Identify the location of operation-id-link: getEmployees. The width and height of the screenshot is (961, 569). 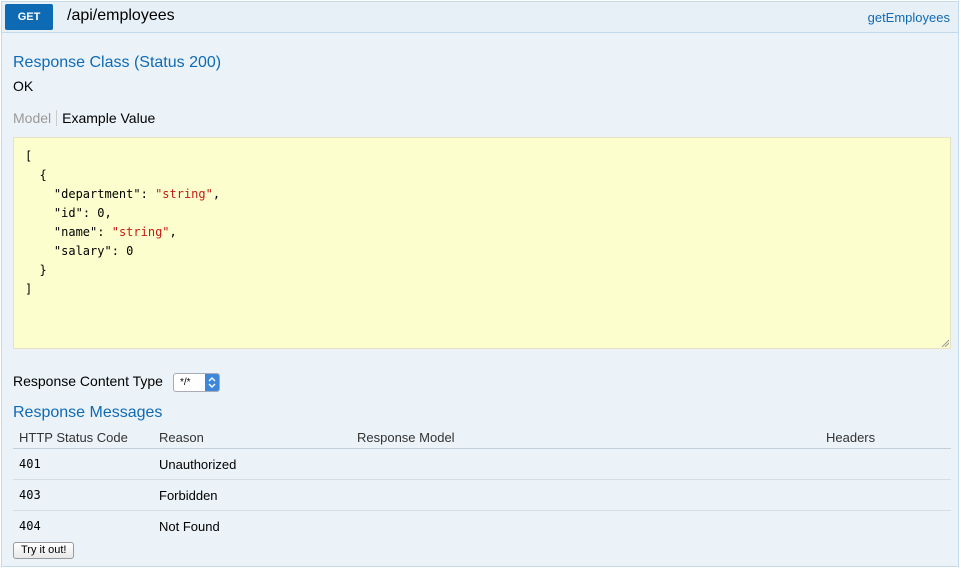
(909, 17).